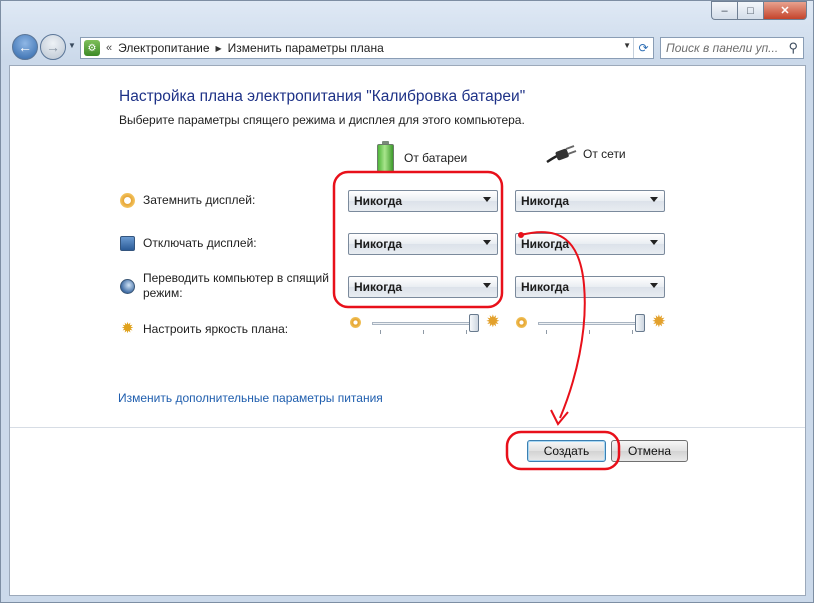  I want to click on divider, so click(407, 427).